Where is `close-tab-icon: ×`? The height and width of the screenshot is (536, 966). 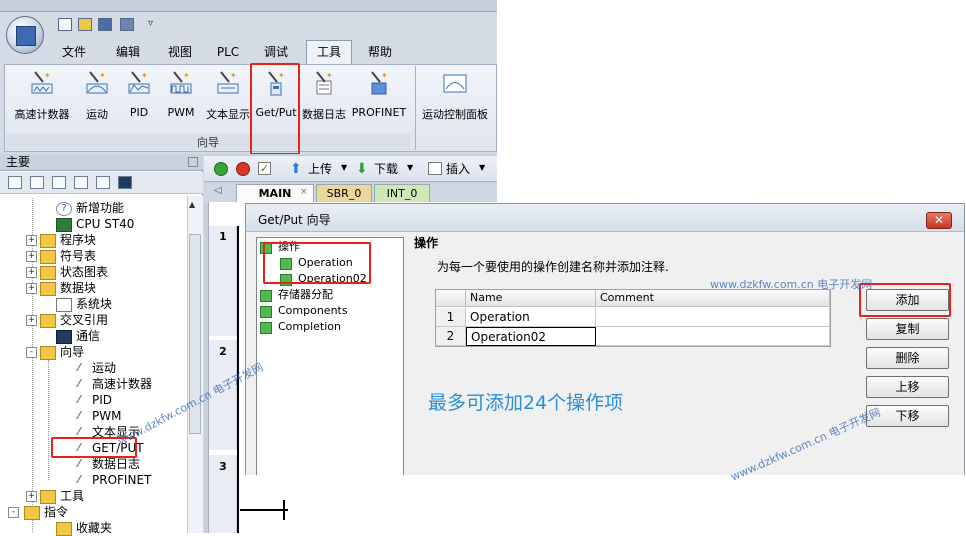
close-tab-icon: × is located at coordinates (304, 192).